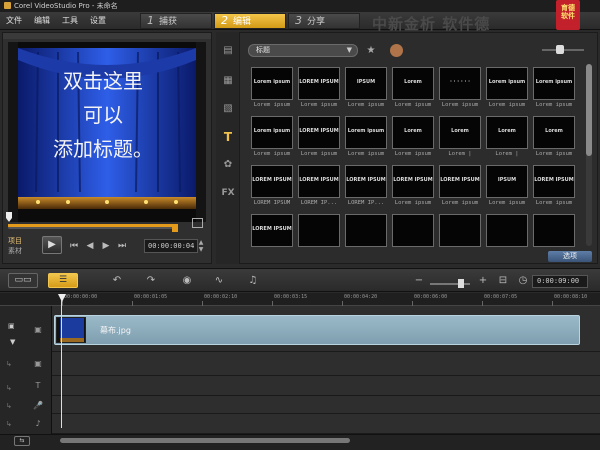 The width and height of the screenshot is (600, 450). Describe the element at coordinates (250, 21) in the screenshot. I see `step-edit-tab: 2 编辑` at that location.